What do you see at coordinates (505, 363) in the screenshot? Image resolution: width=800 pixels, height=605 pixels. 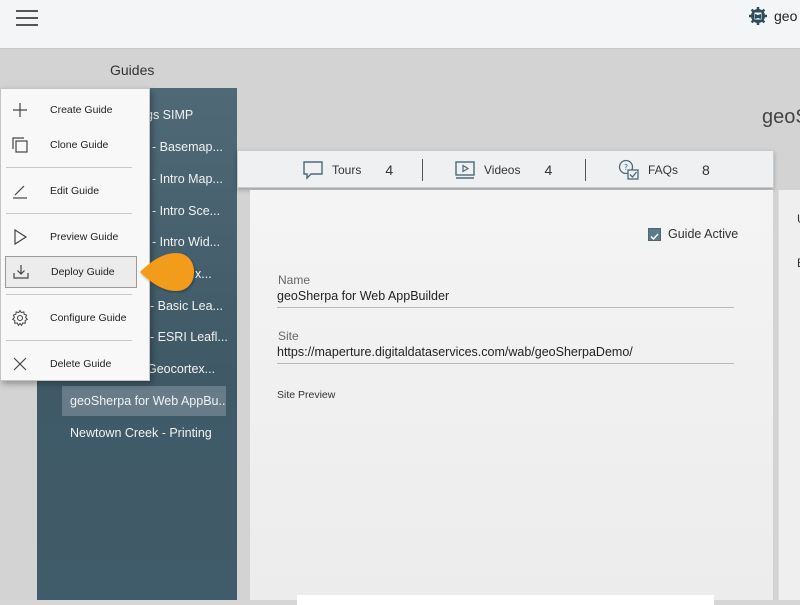 I see `site-field-underline` at bounding box center [505, 363].